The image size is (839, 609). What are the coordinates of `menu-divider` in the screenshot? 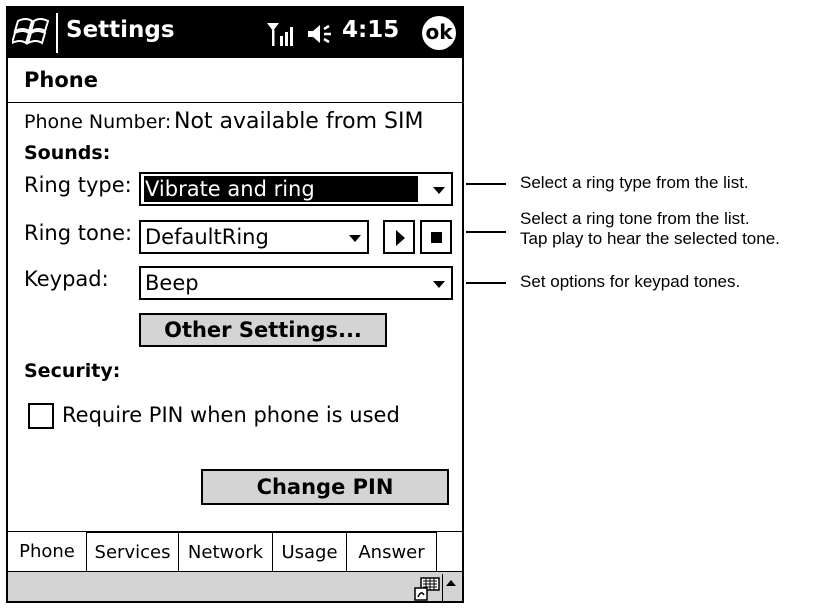 It's located at (442, 587).